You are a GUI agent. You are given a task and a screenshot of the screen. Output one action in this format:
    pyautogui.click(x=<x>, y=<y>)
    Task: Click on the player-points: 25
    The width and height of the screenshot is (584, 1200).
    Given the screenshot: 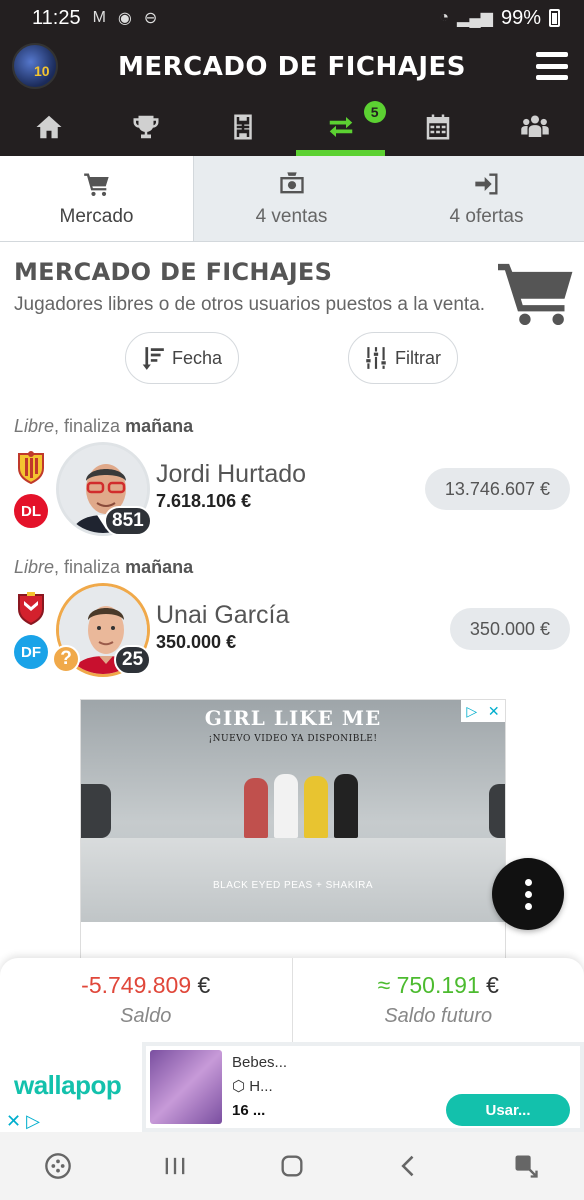 What is the action you would take?
    pyautogui.click(x=133, y=660)
    